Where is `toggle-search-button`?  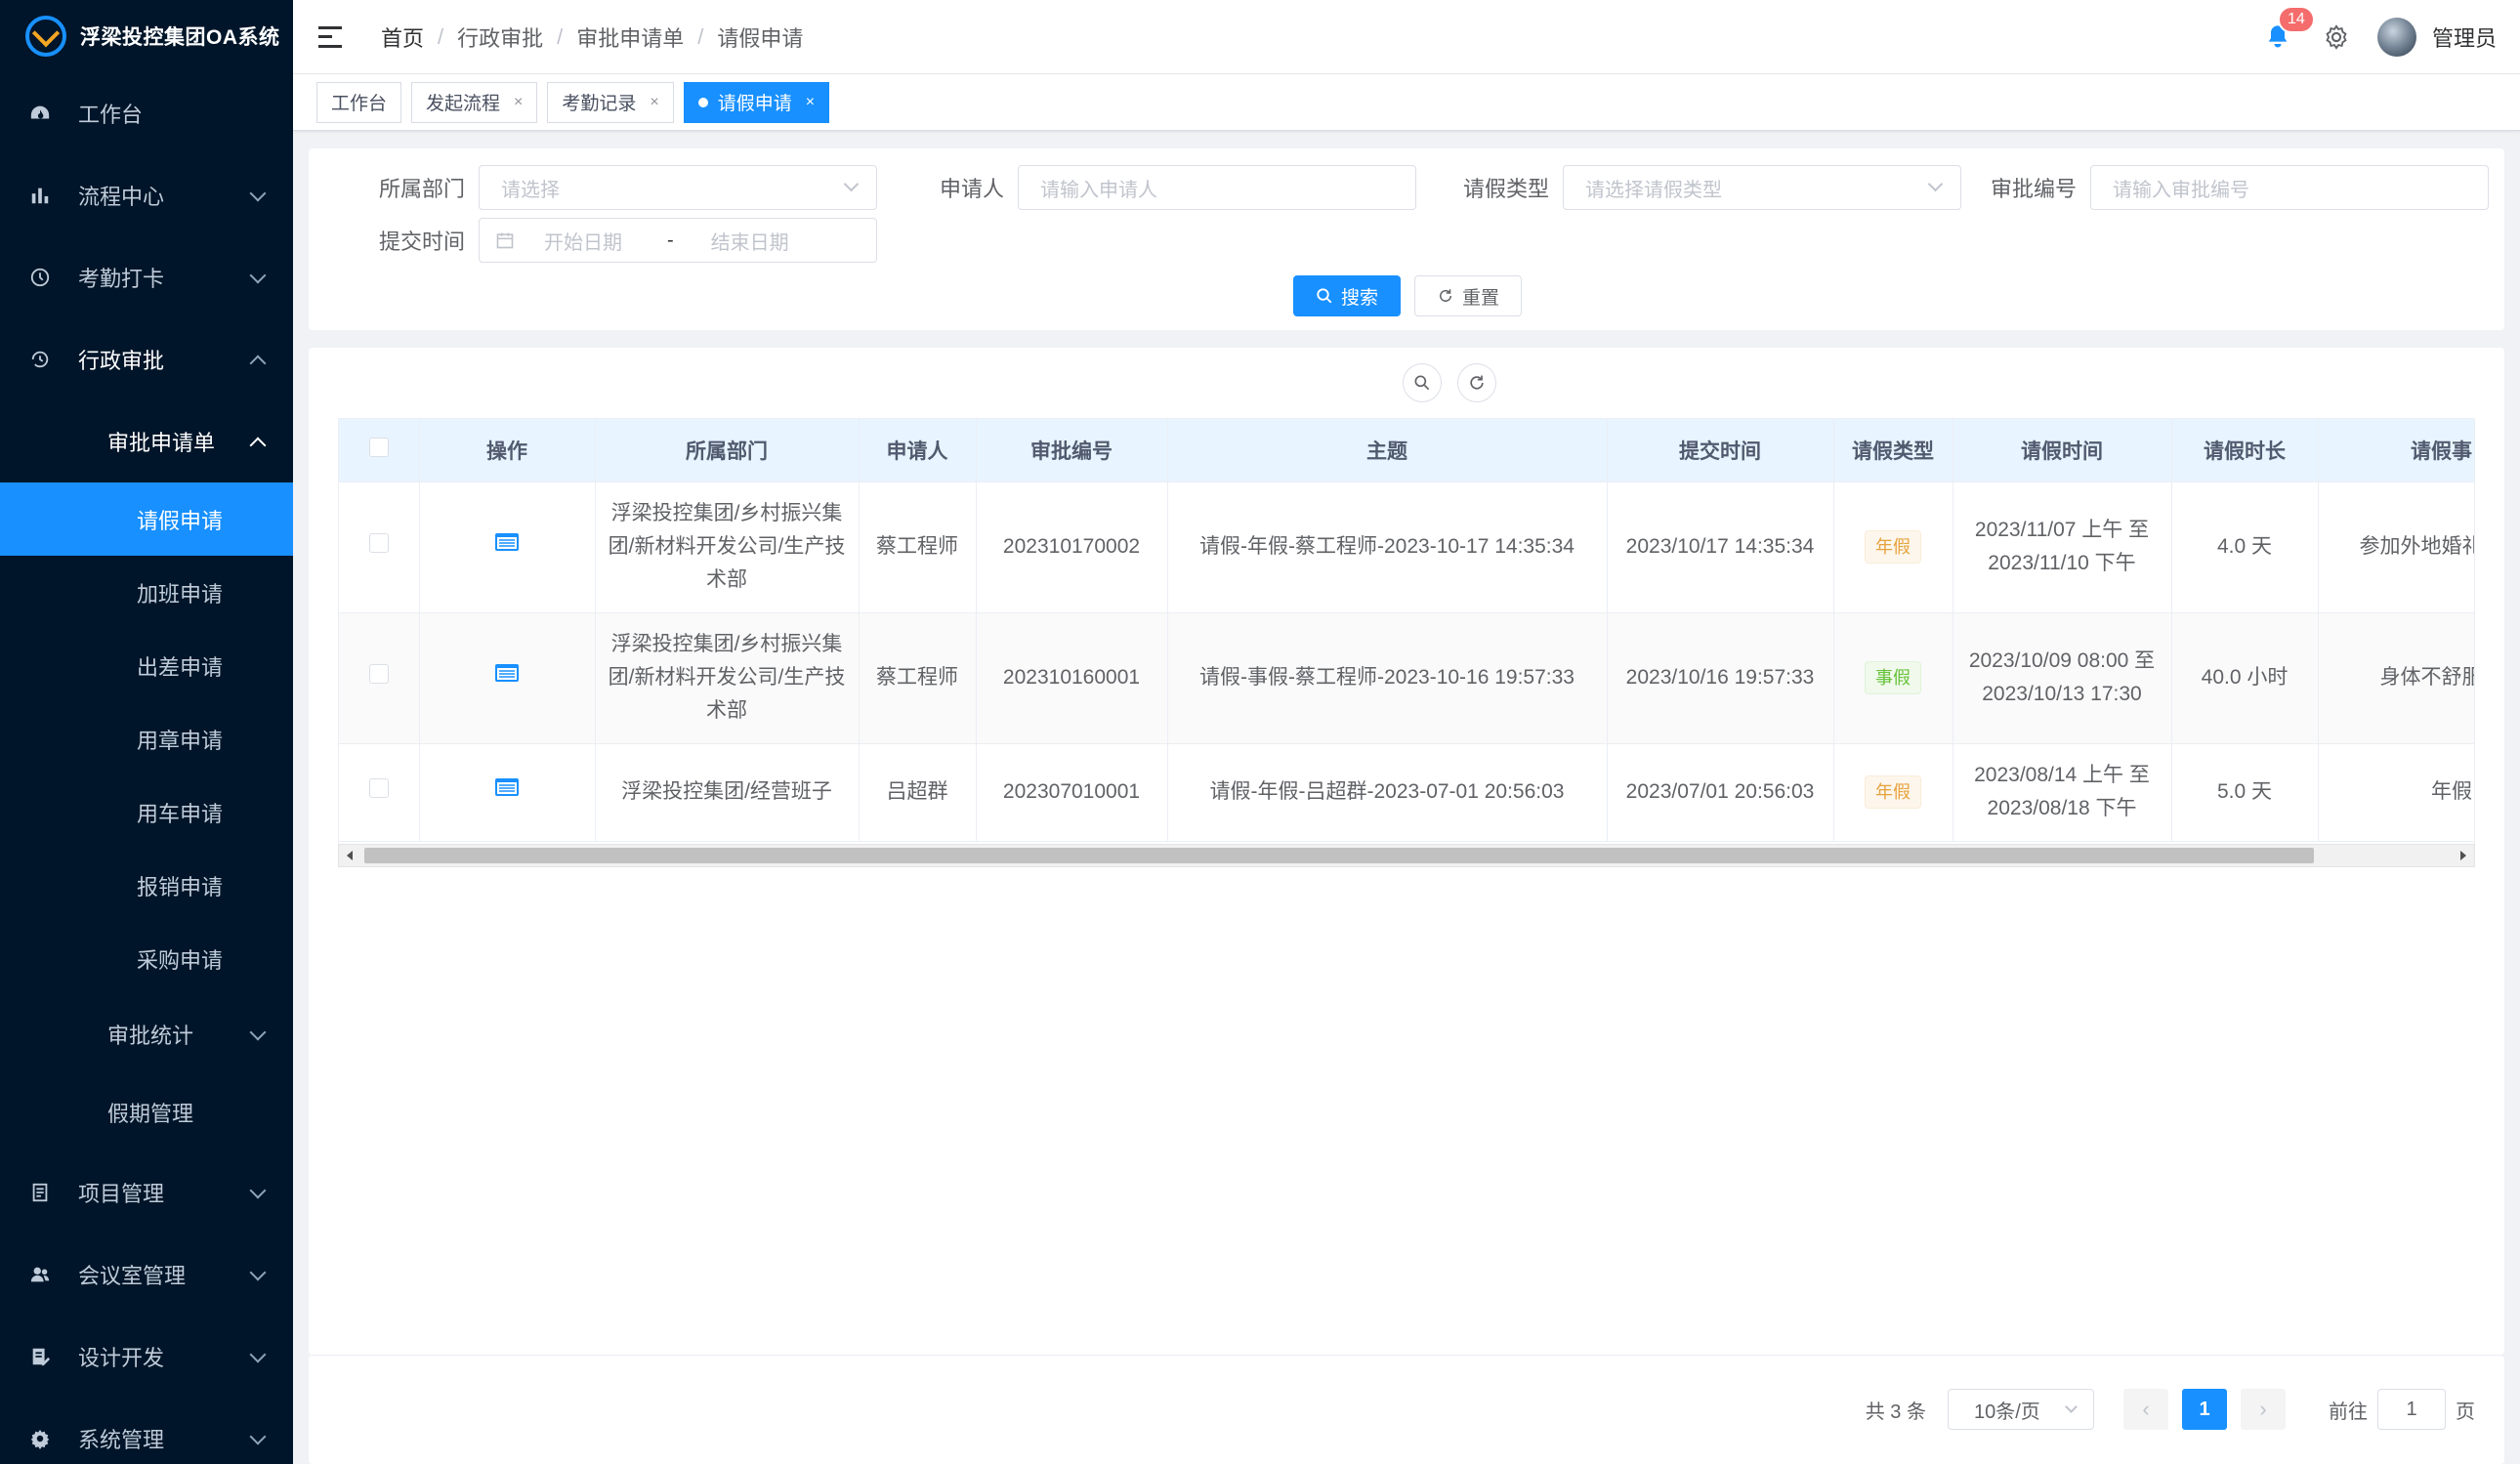
toggle-search-button is located at coordinates (1422, 382).